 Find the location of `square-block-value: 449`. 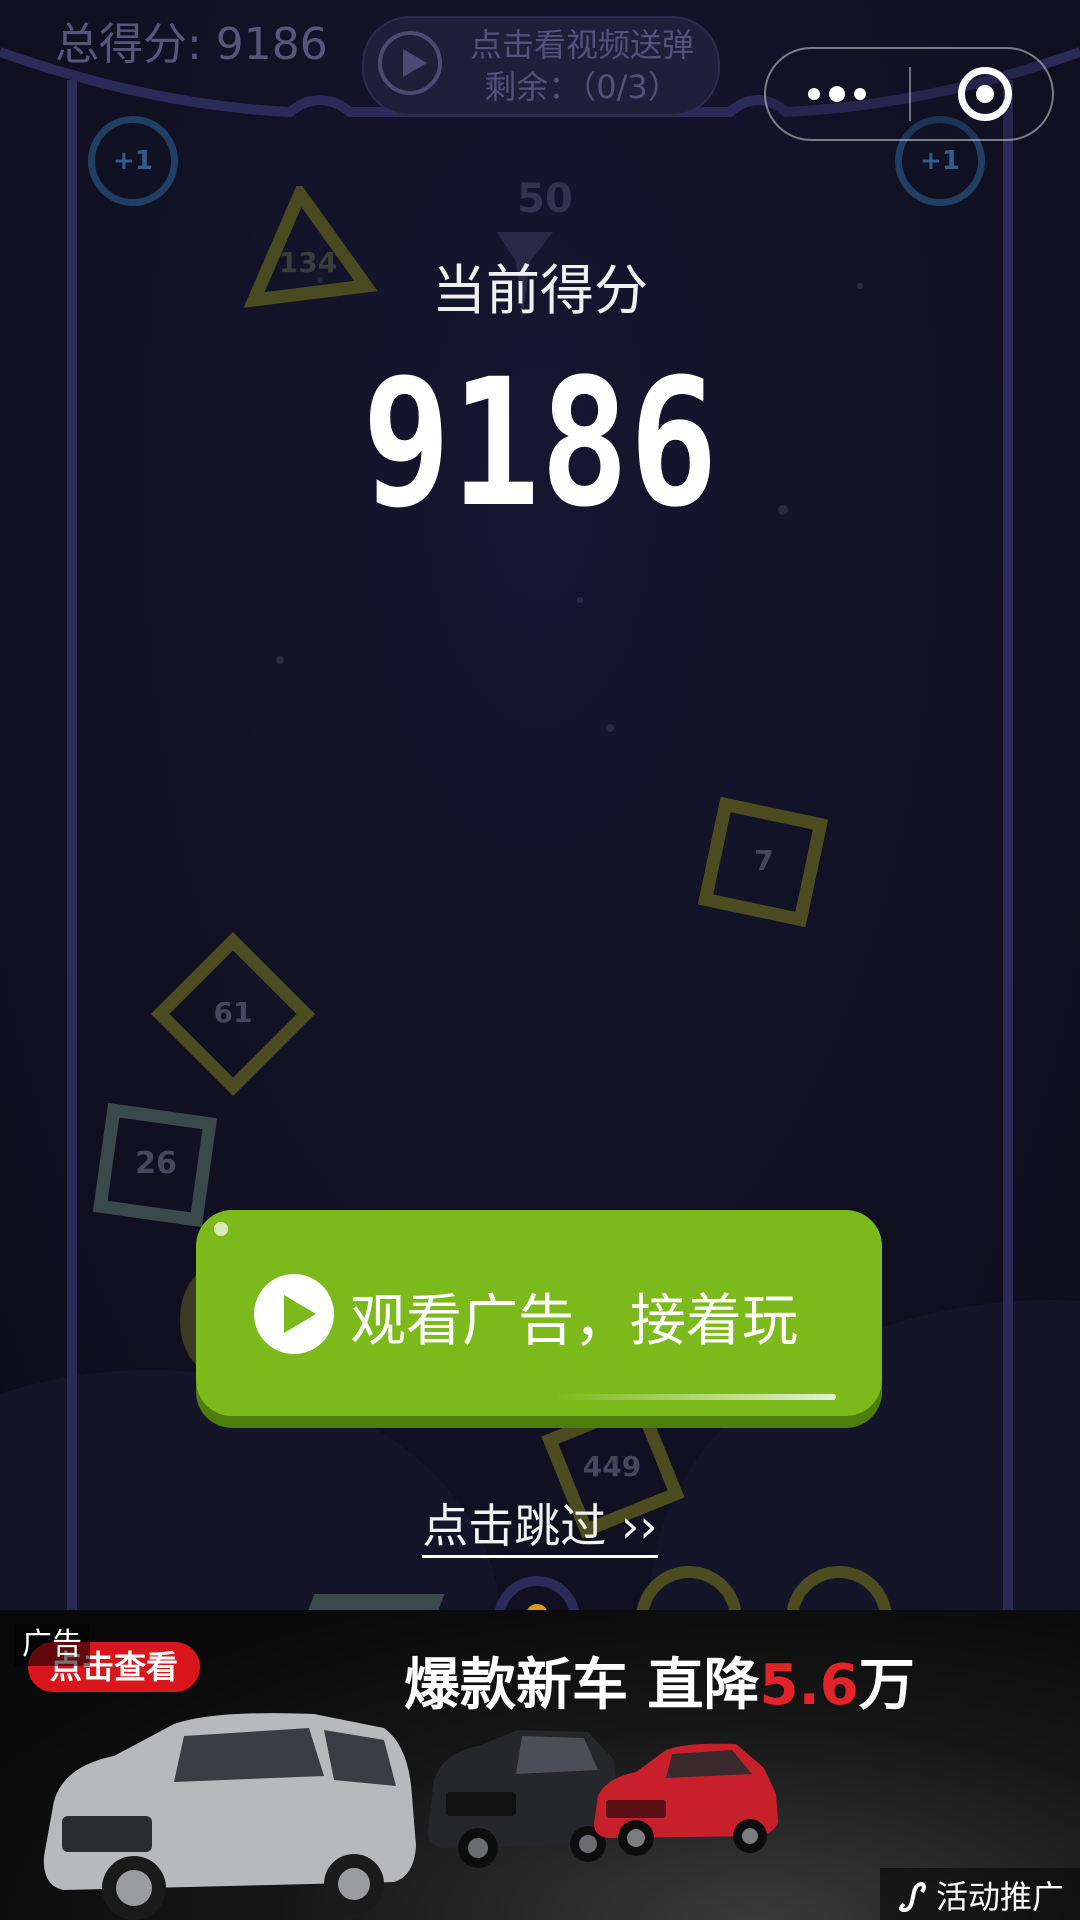

square-block-value: 449 is located at coordinates (612, 1466).